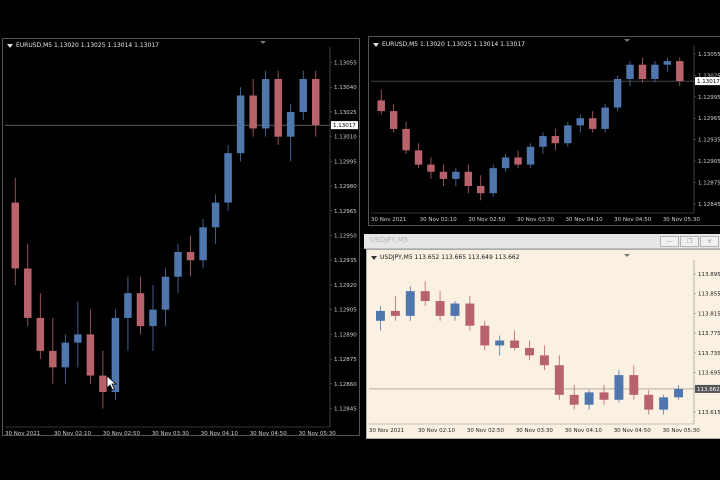 This screenshot has height=480, width=720. I want to click on price-tick-label: 1.12965, so click(345, 212).